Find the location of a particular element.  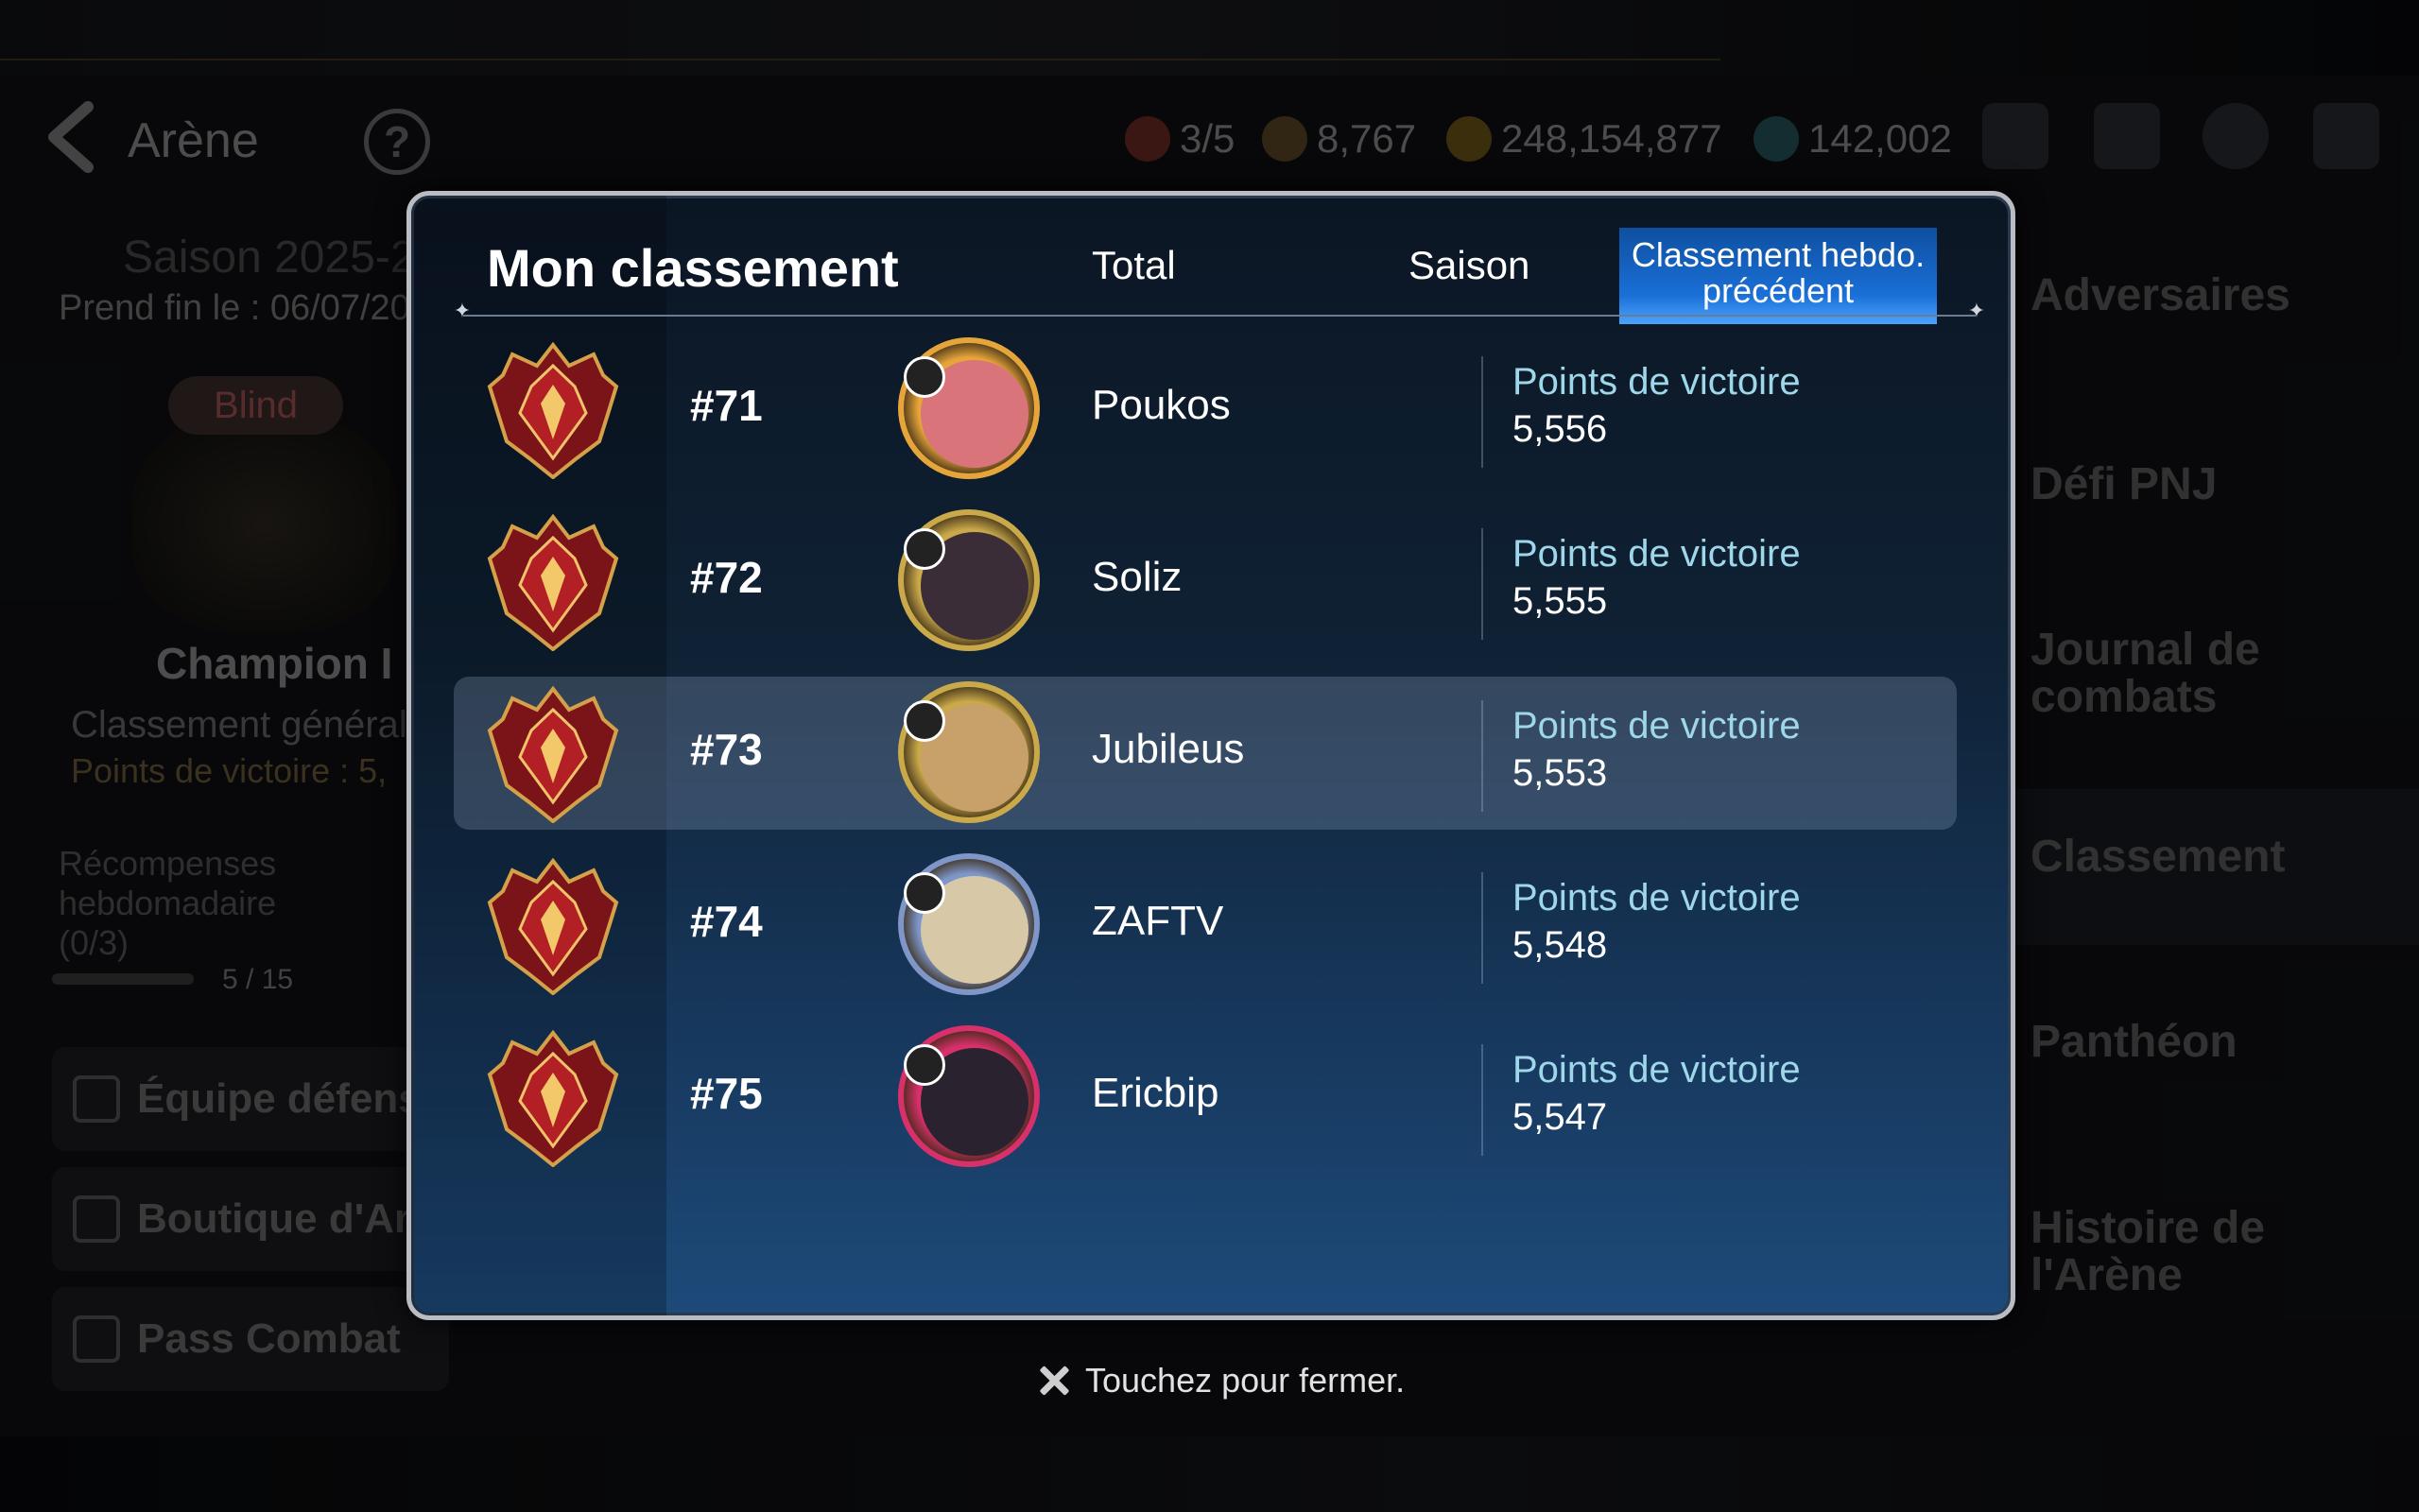

player-name: ZAFTV is located at coordinates (1158, 921).